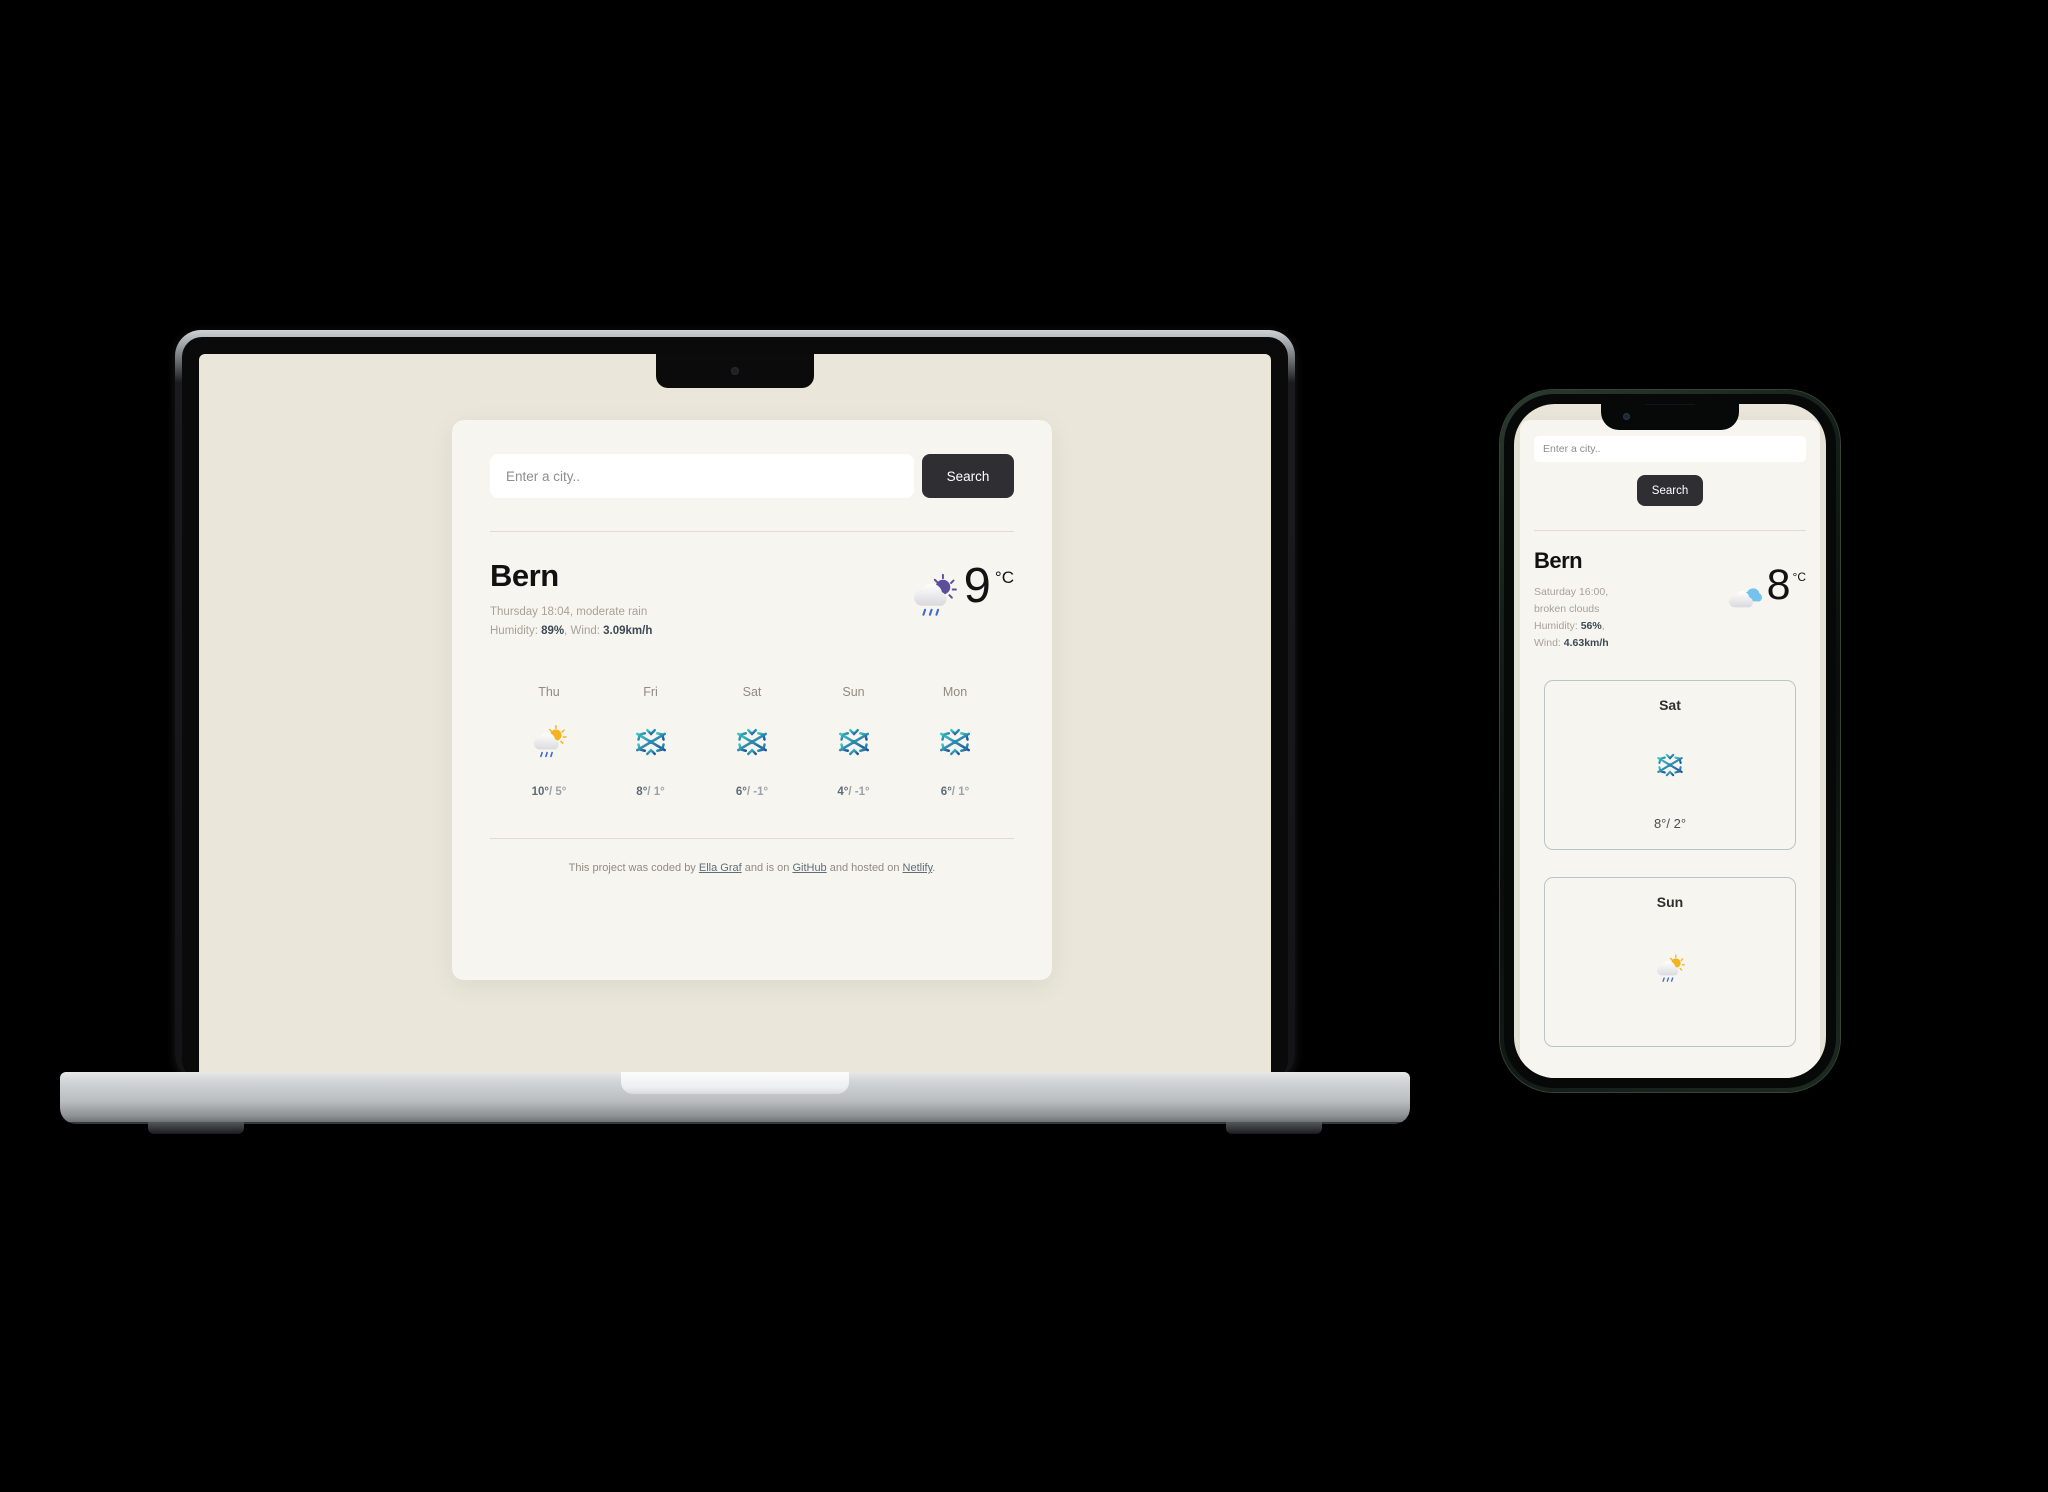 This screenshot has width=2048, height=1492. What do you see at coordinates (516, 630) in the screenshot?
I see `humidity-label: Humidity:` at bounding box center [516, 630].